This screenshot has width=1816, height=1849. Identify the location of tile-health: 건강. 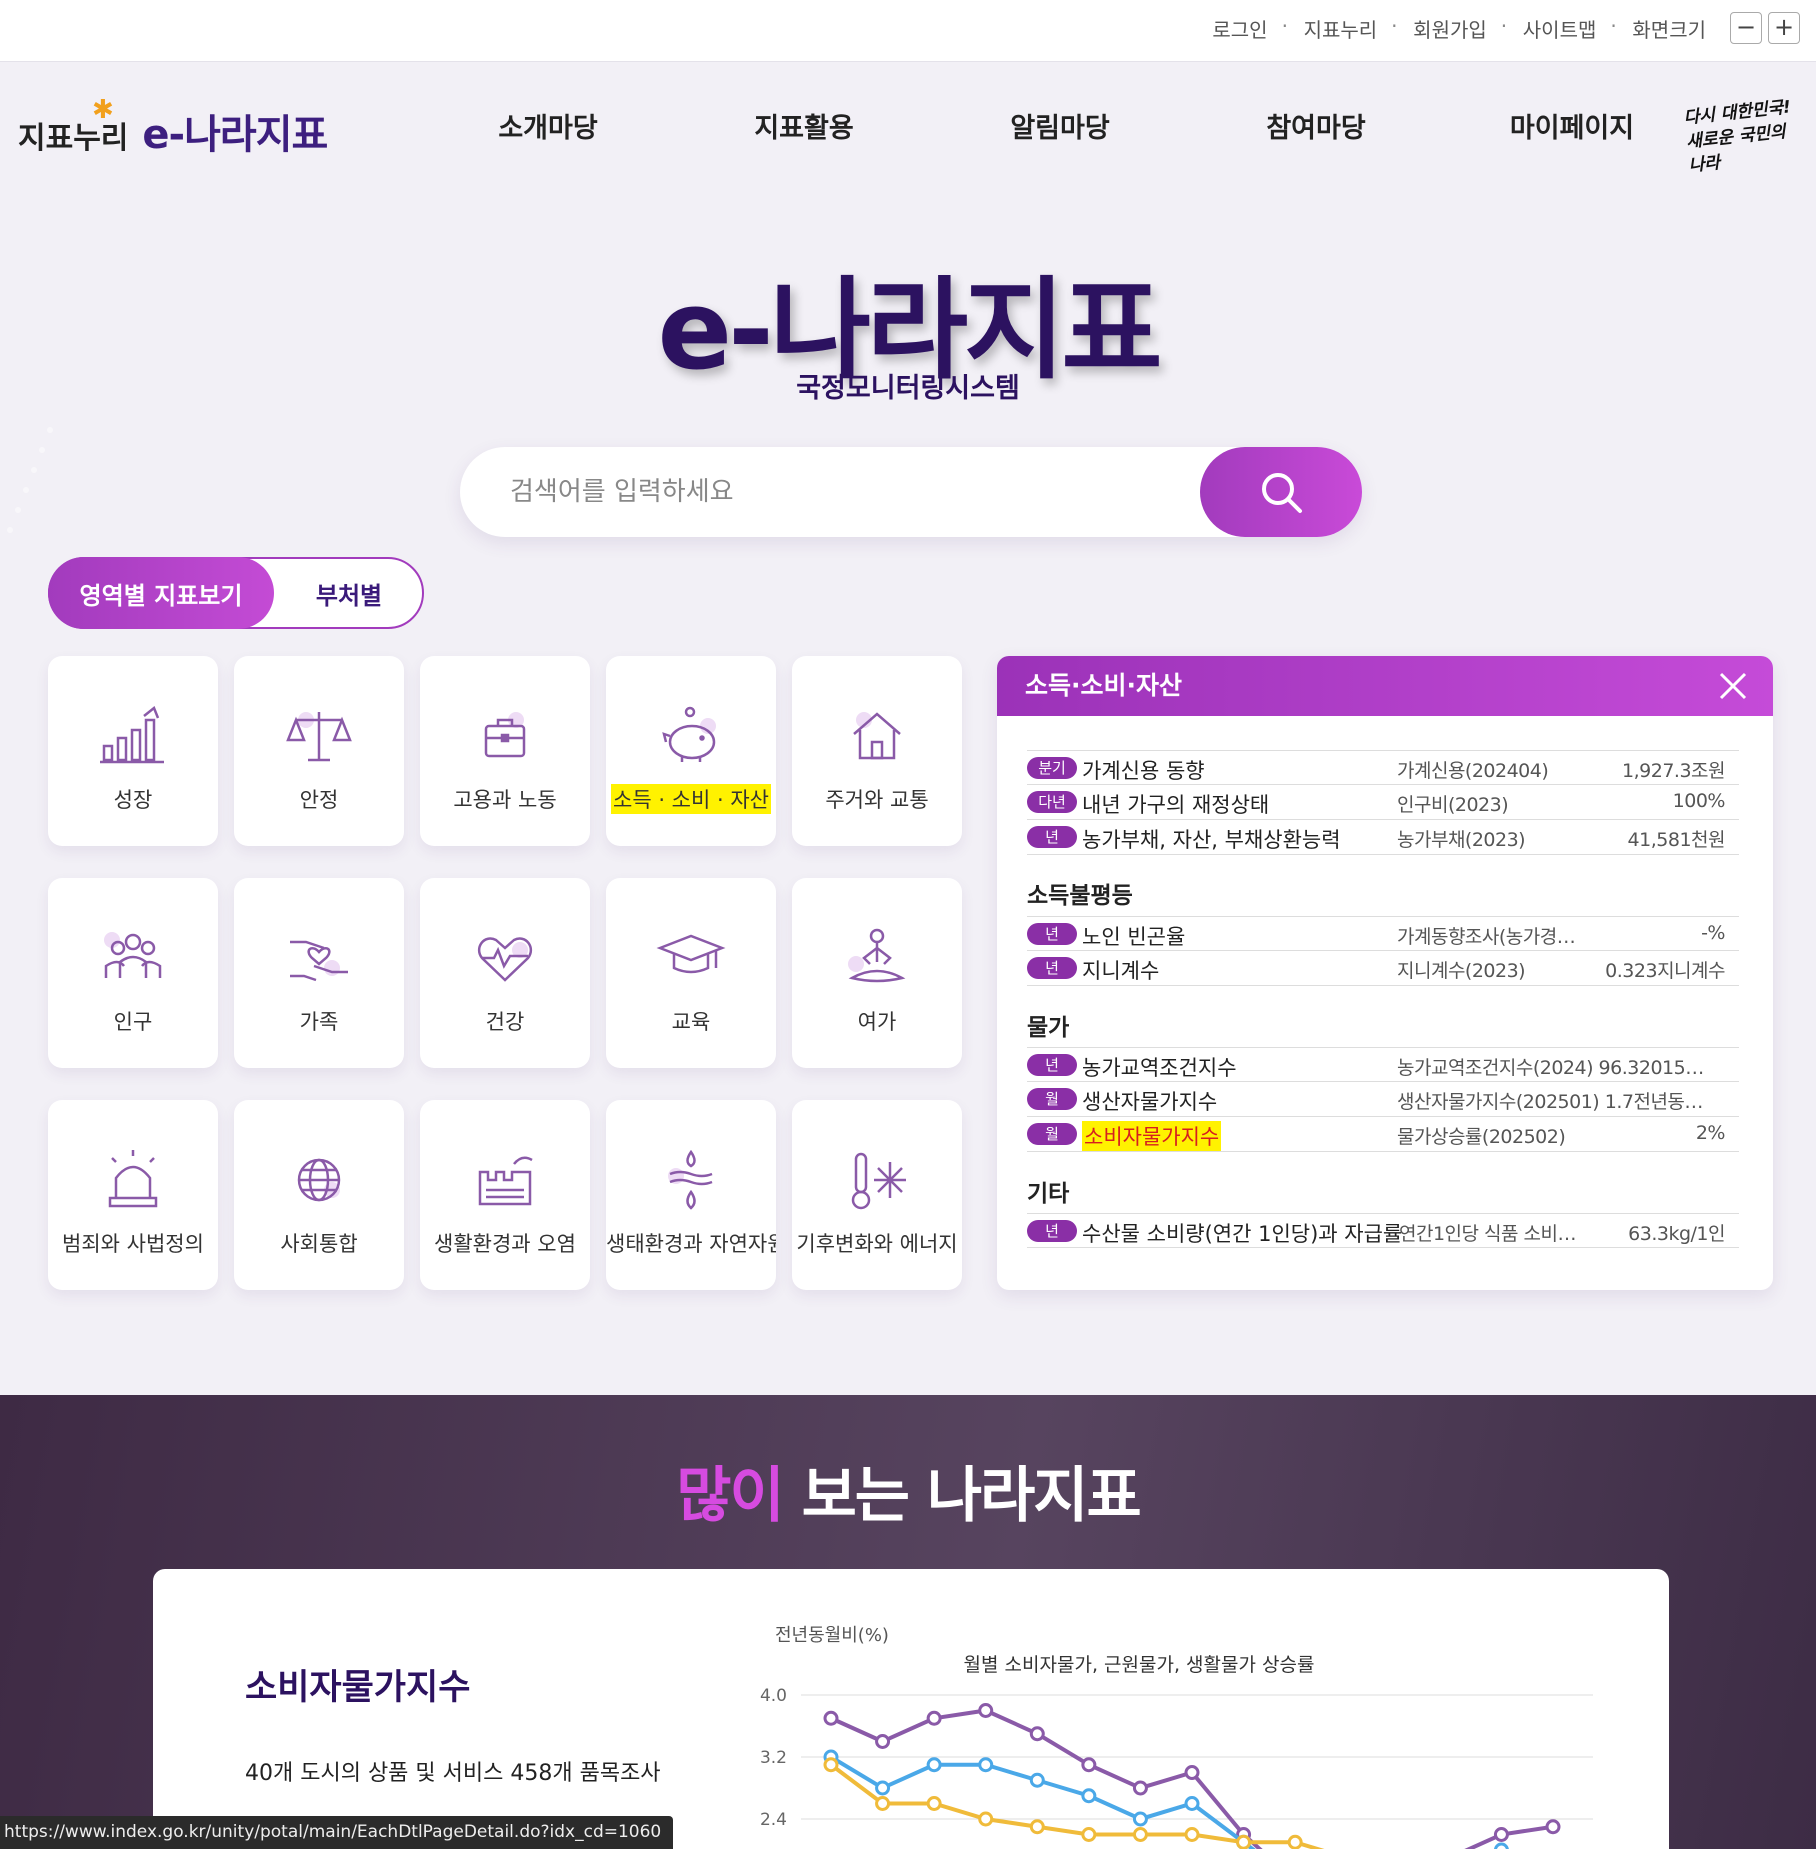
(505, 973).